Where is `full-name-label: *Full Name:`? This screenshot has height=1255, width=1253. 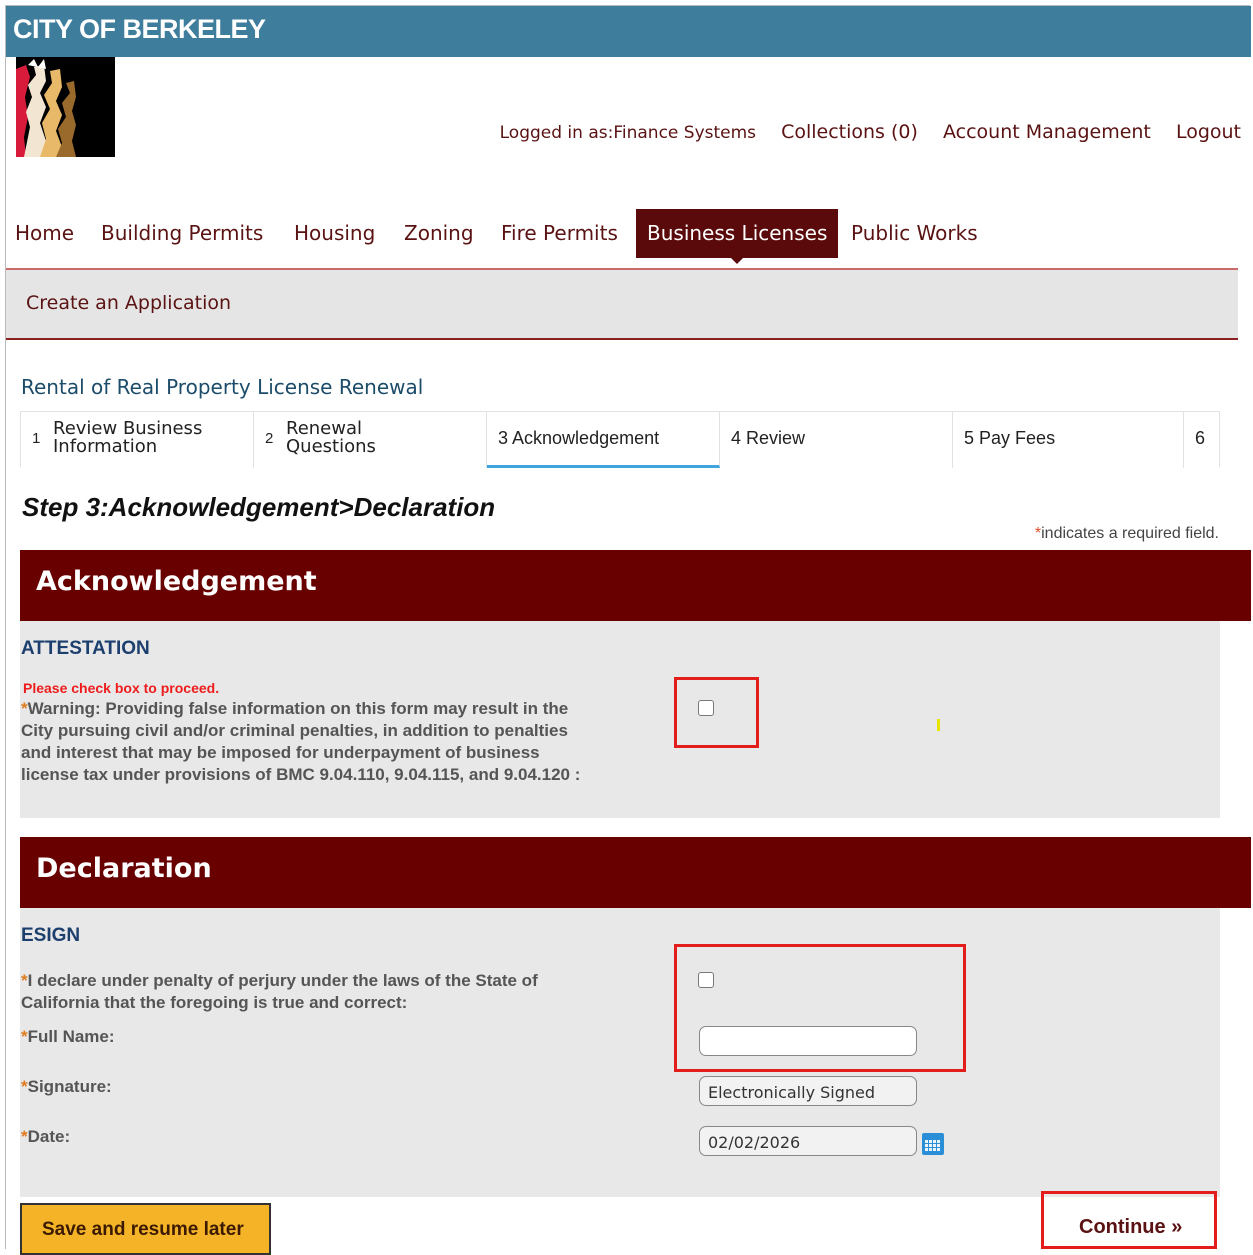
full-name-label: *Full Name: is located at coordinates (68, 1037).